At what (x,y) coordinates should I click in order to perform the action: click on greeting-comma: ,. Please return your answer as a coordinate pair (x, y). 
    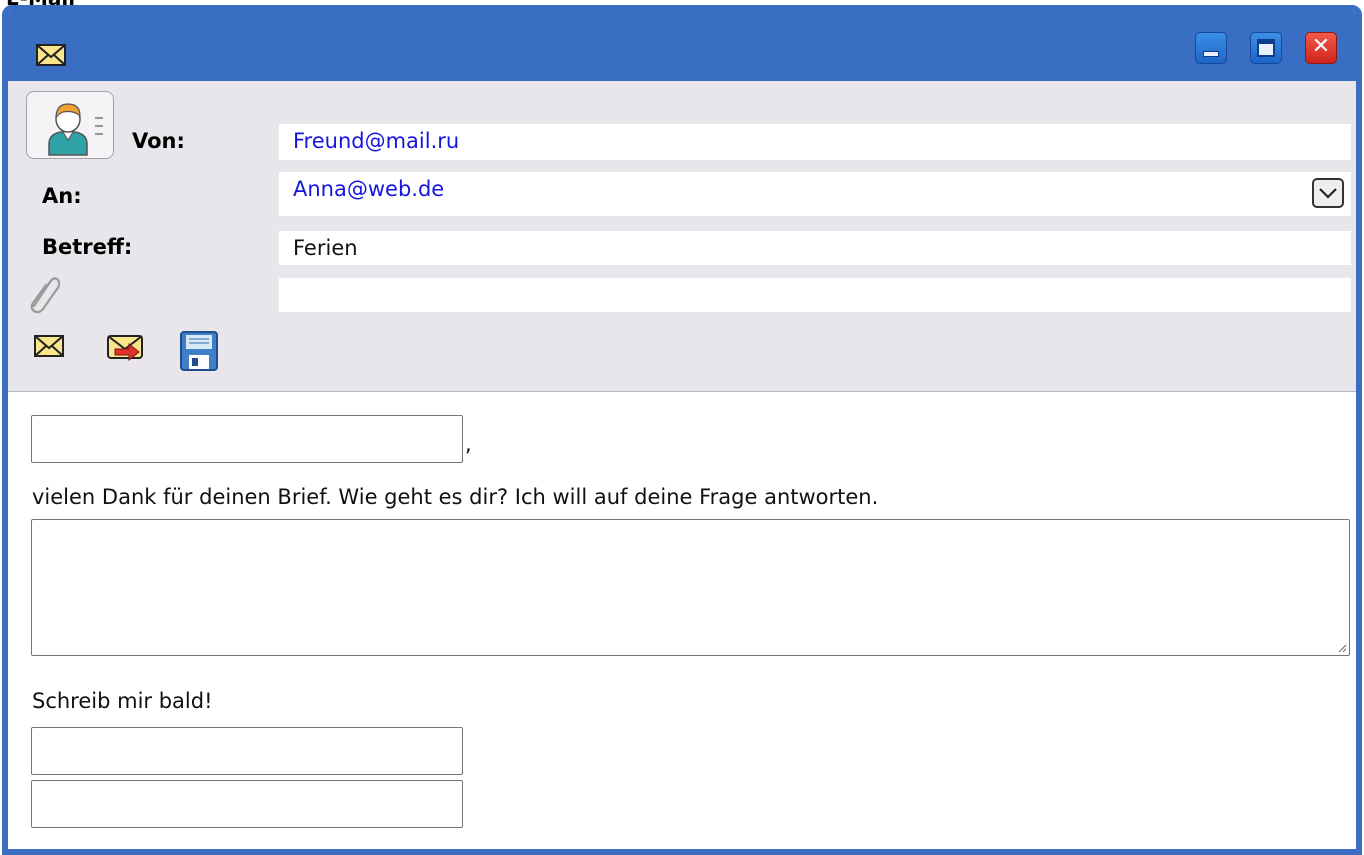
    Looking at the image, I should click on (468, 444).